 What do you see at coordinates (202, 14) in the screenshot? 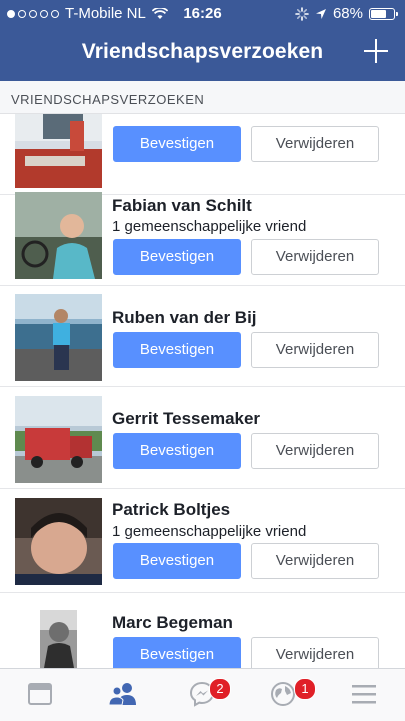
I see `status-bar: T-Mobile NL 16:26 68%` at bounding box center [202, 14].